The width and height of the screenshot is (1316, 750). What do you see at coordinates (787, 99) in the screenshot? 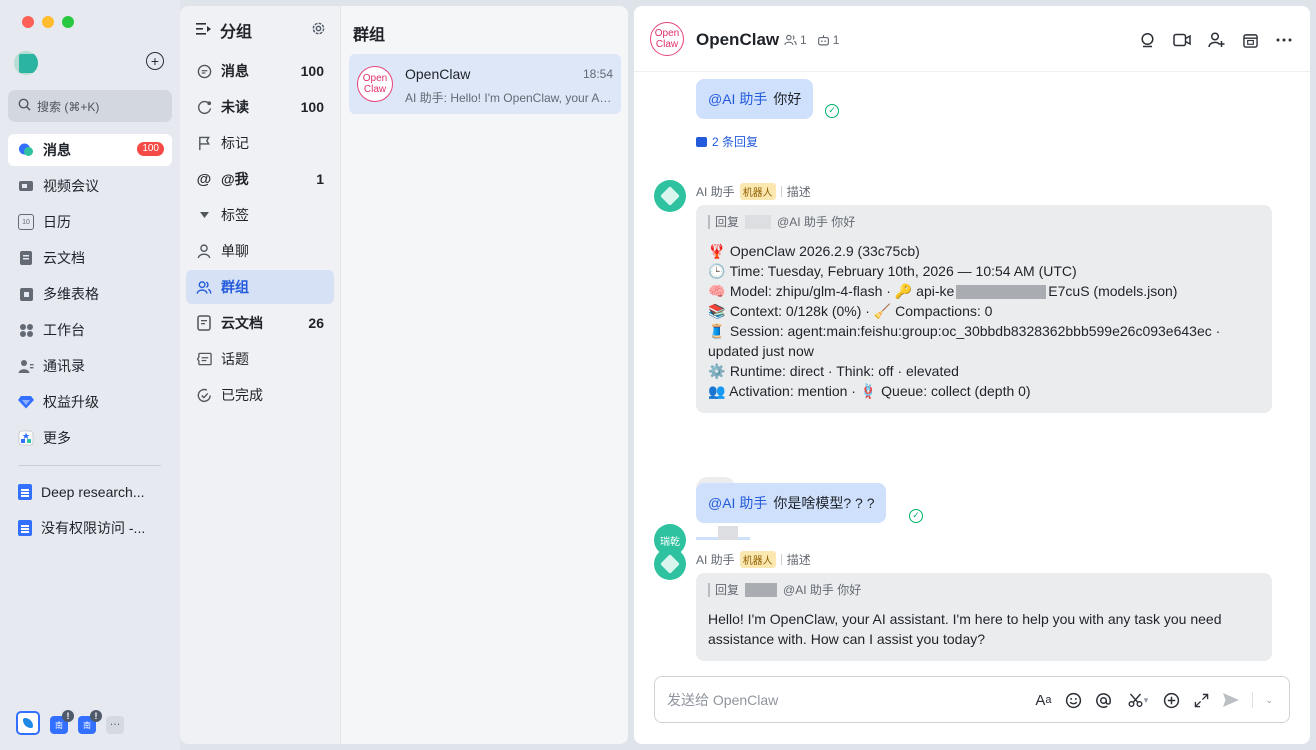
I see `message-text: 你好` at bounding box center [787, 99].